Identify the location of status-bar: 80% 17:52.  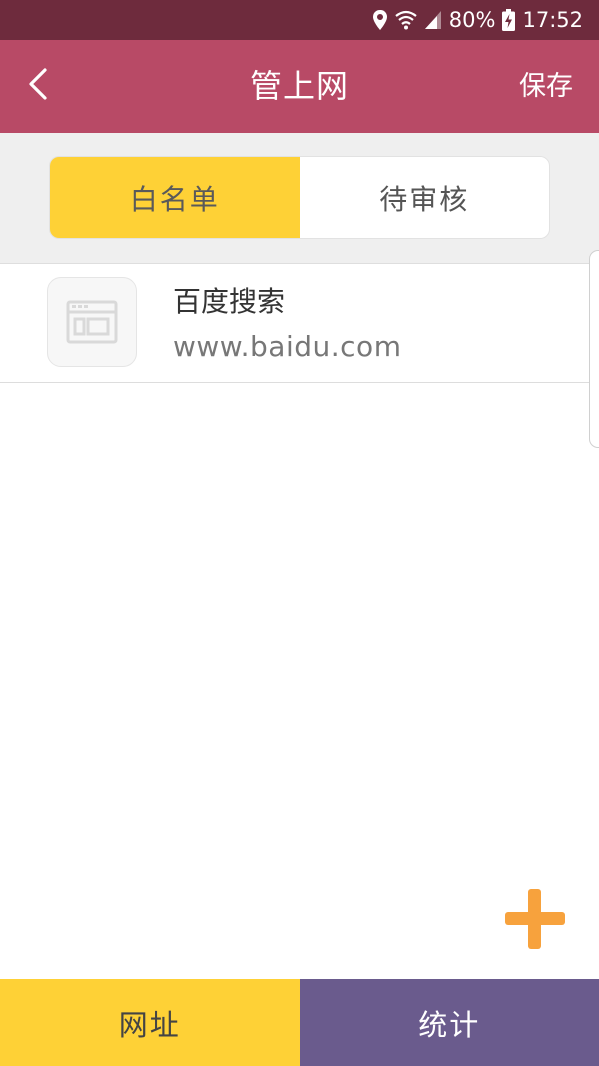
(299, 20).